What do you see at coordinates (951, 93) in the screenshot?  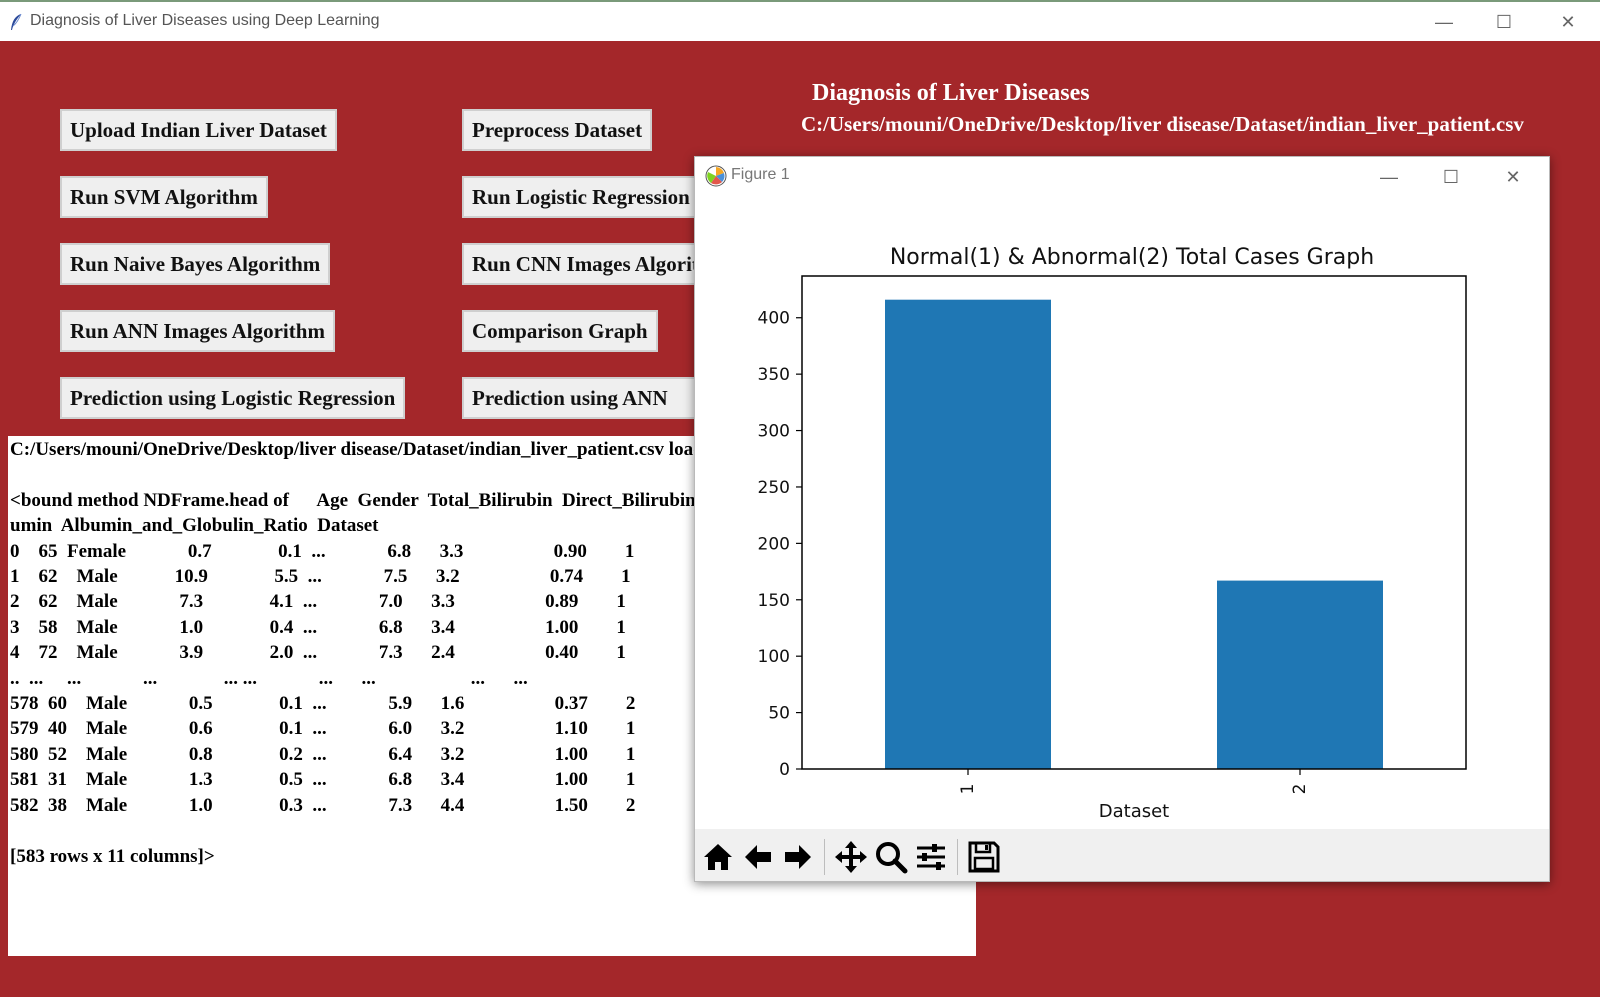 I see `page-title: Diagnosis of Liver Diseases` at bounding box center [951, 93].